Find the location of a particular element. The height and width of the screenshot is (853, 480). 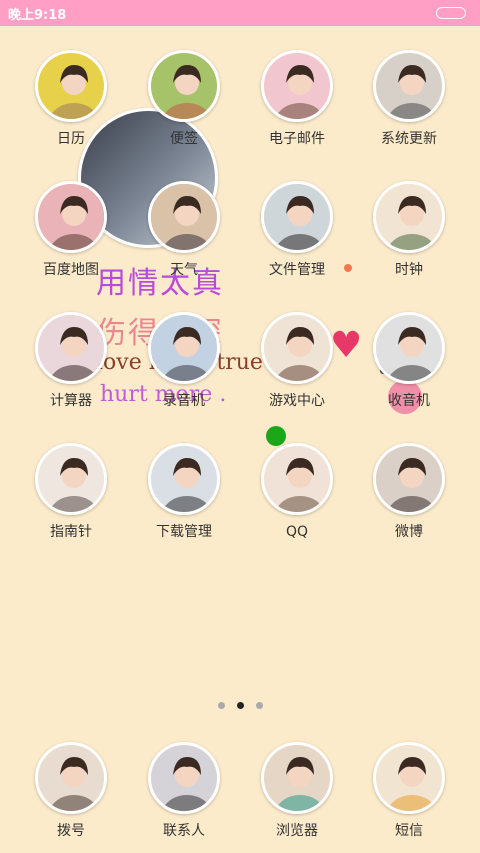

app-label: 百度地图 is located at coordinates (71, 270).